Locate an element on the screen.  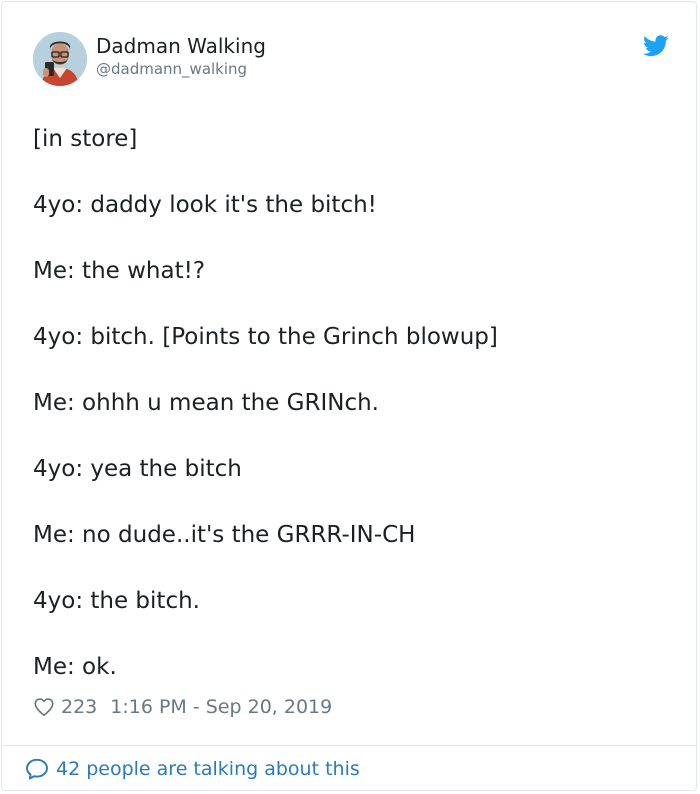
author-handle: @dadmann_walking is located at coordinates (171, 69).